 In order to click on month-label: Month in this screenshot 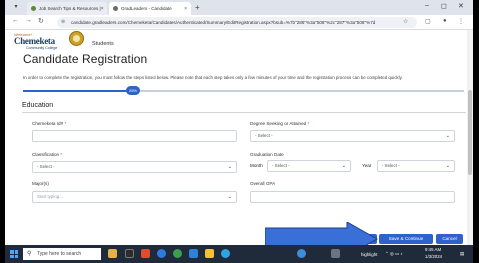, I will do `click(256, 165)`.